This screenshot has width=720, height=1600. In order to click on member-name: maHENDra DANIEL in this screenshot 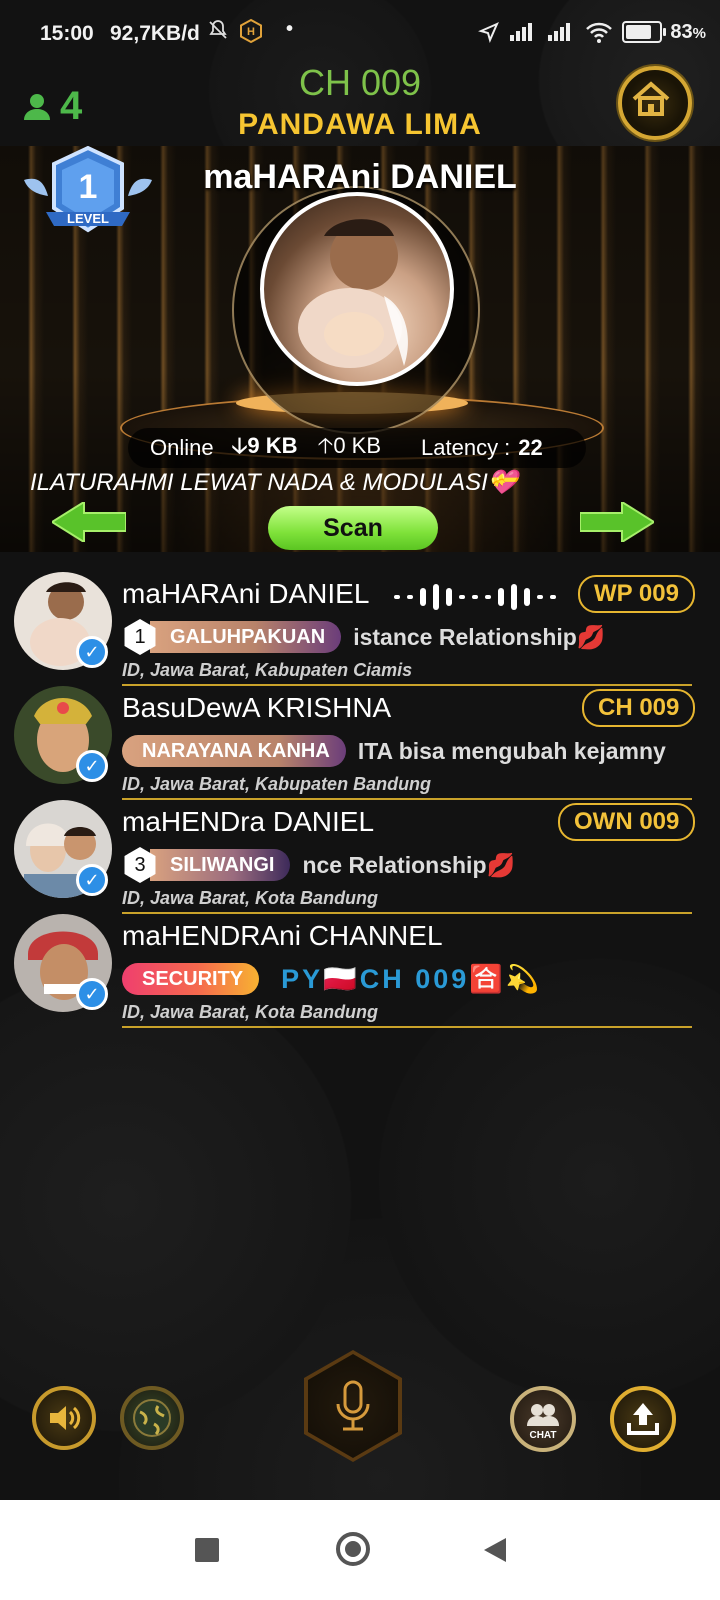, I will do `click(248, 821)`.